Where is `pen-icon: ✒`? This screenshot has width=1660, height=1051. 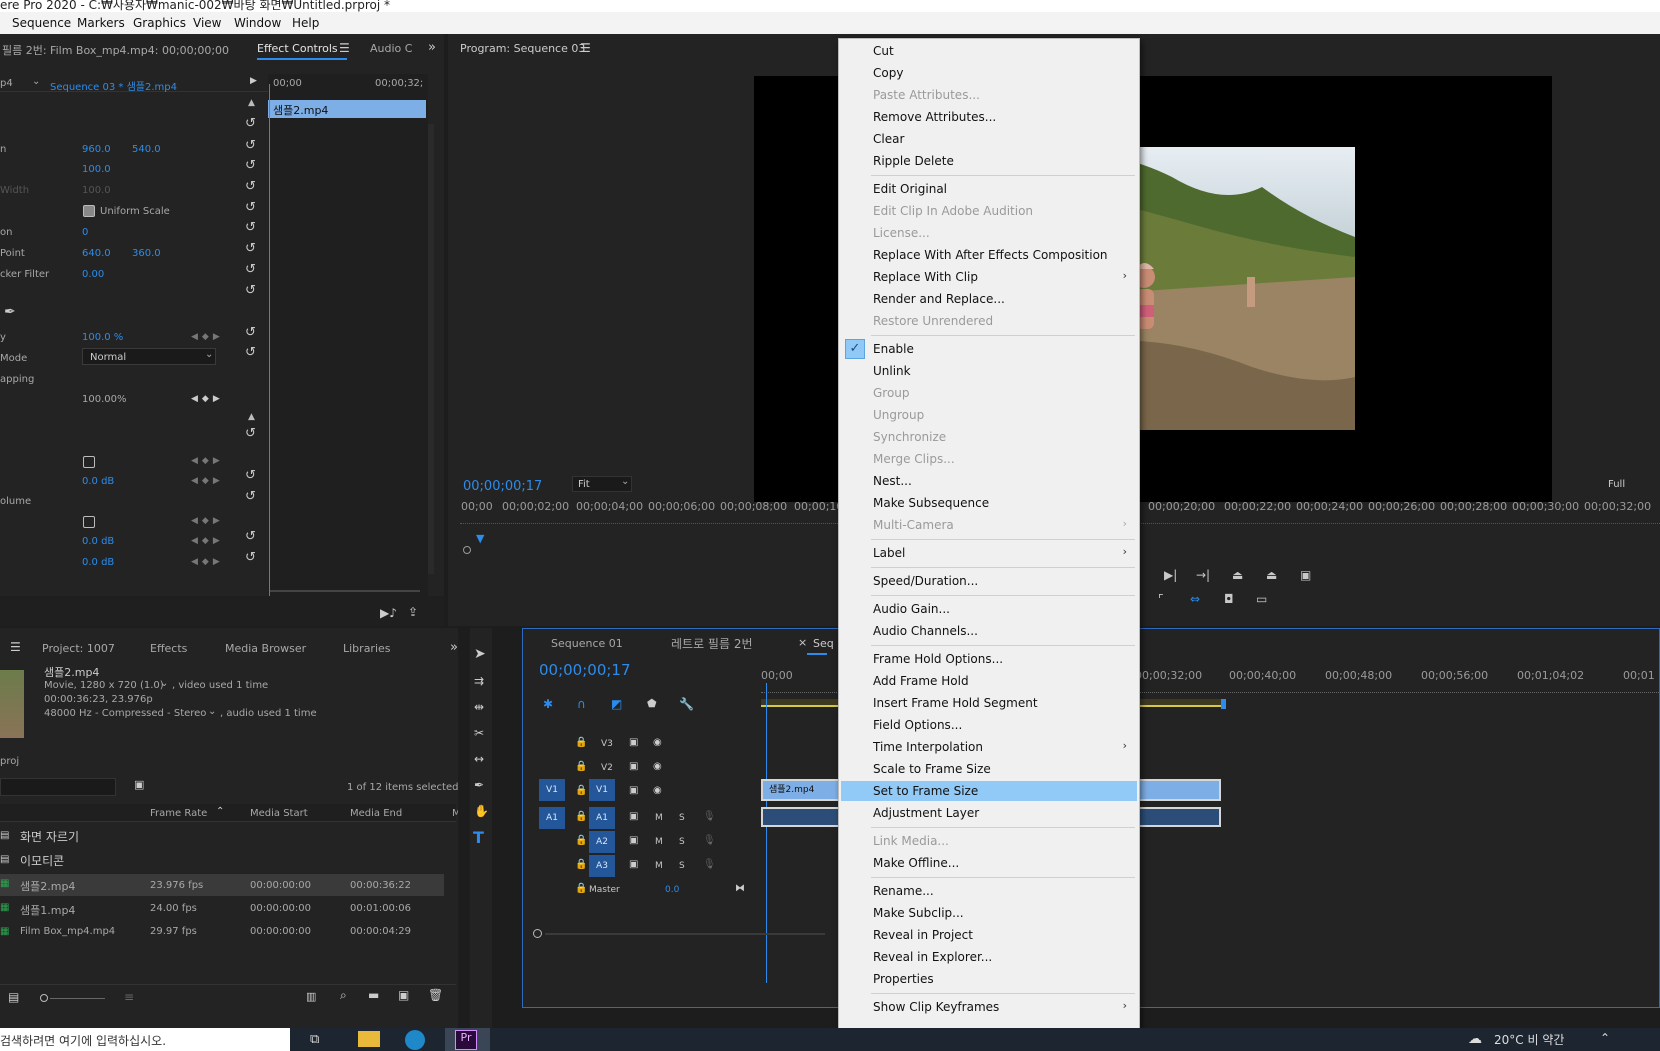 pen-icon: ✒ is located at coordinates (10, 312).